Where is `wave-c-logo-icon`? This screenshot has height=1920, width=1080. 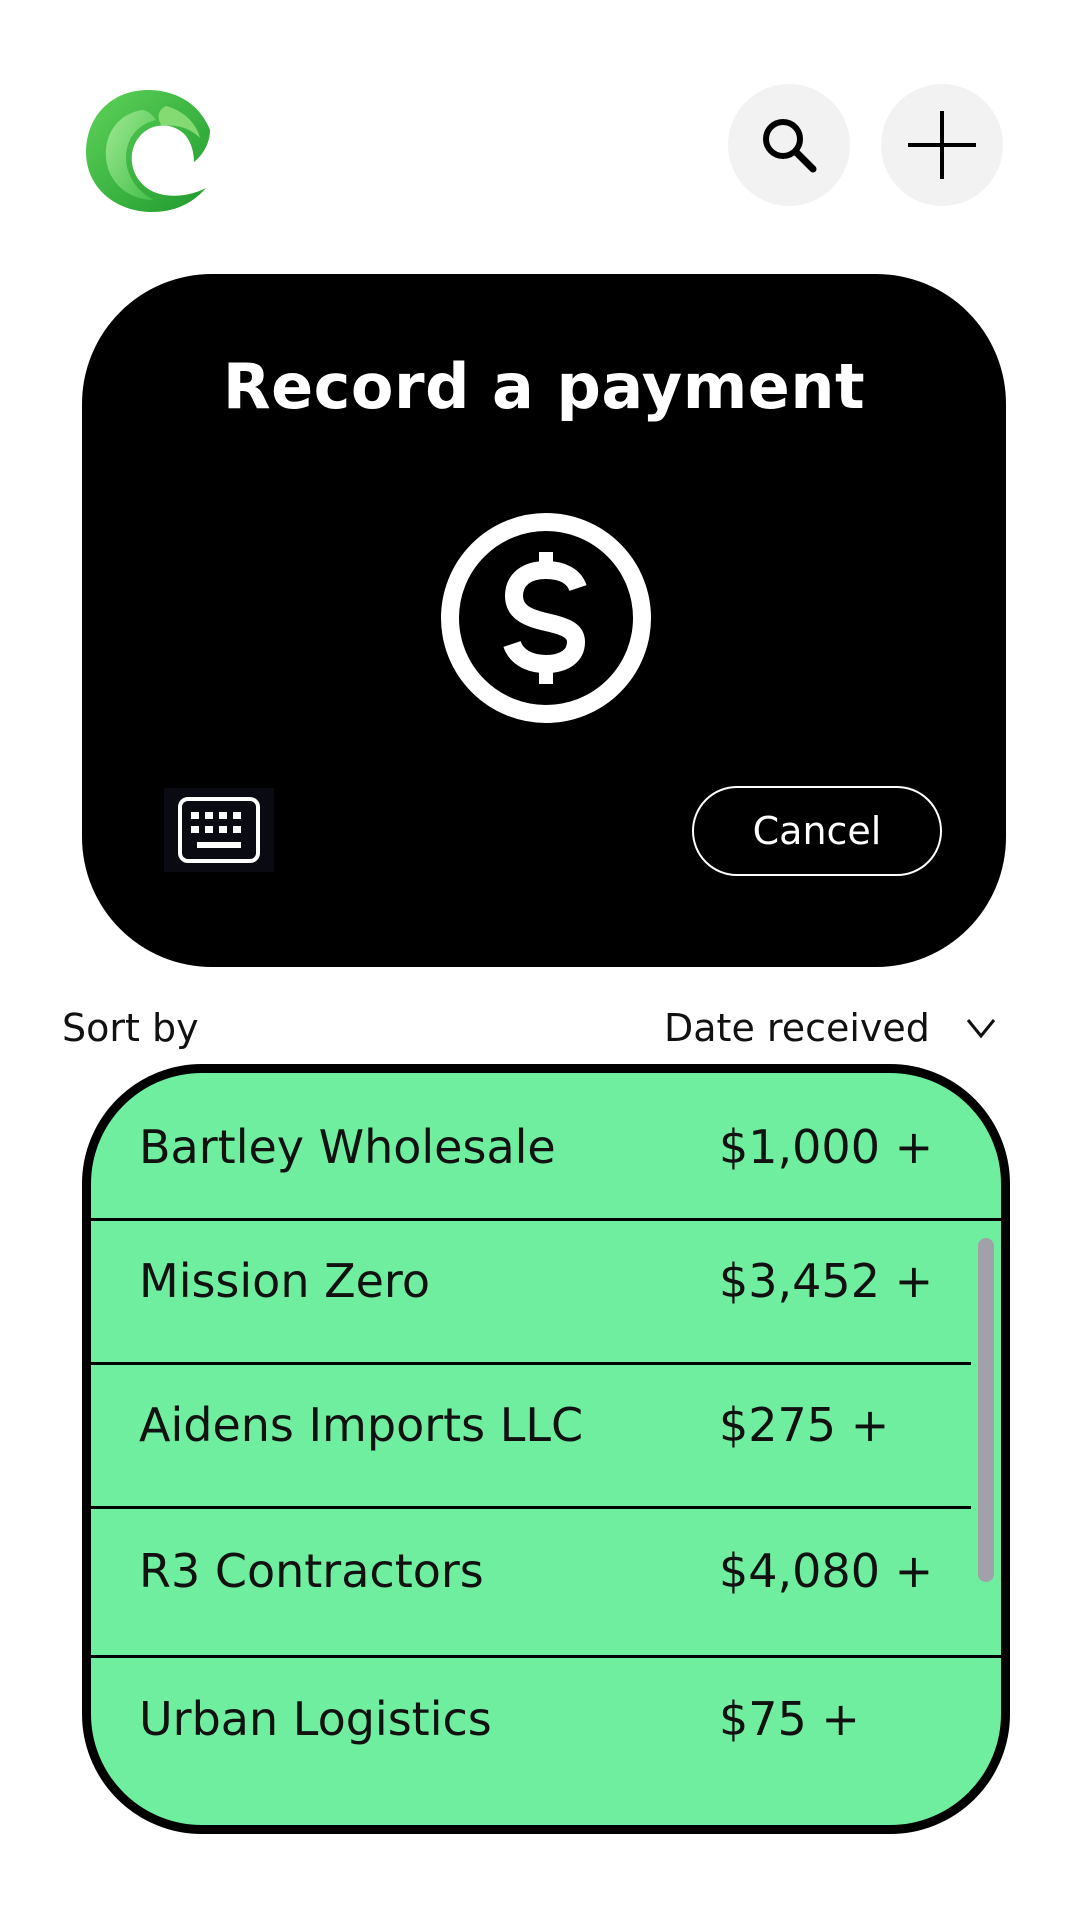 wave-c-logo-icon is located at coordinates (148, 150).